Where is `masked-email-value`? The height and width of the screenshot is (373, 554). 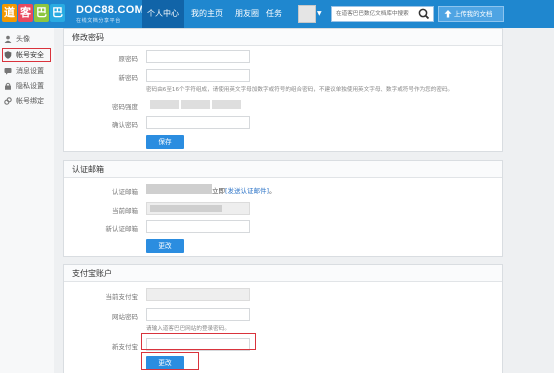
masked-email-value is located at coordinates (179, 189).